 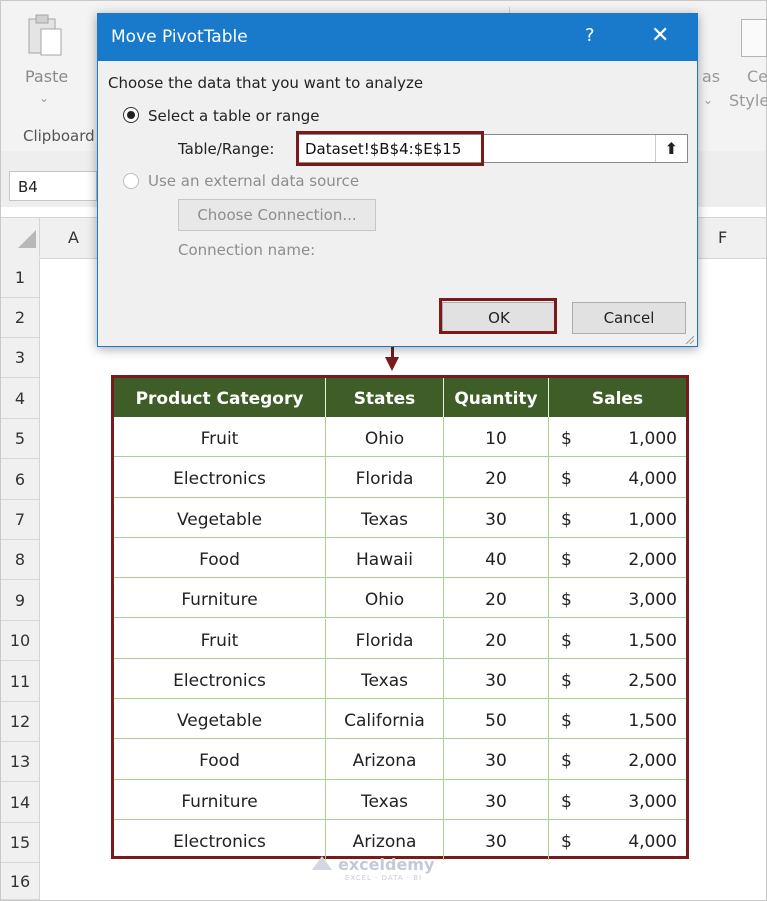 I want to click on sales-value: 2,000, so click(x=652, y=559).